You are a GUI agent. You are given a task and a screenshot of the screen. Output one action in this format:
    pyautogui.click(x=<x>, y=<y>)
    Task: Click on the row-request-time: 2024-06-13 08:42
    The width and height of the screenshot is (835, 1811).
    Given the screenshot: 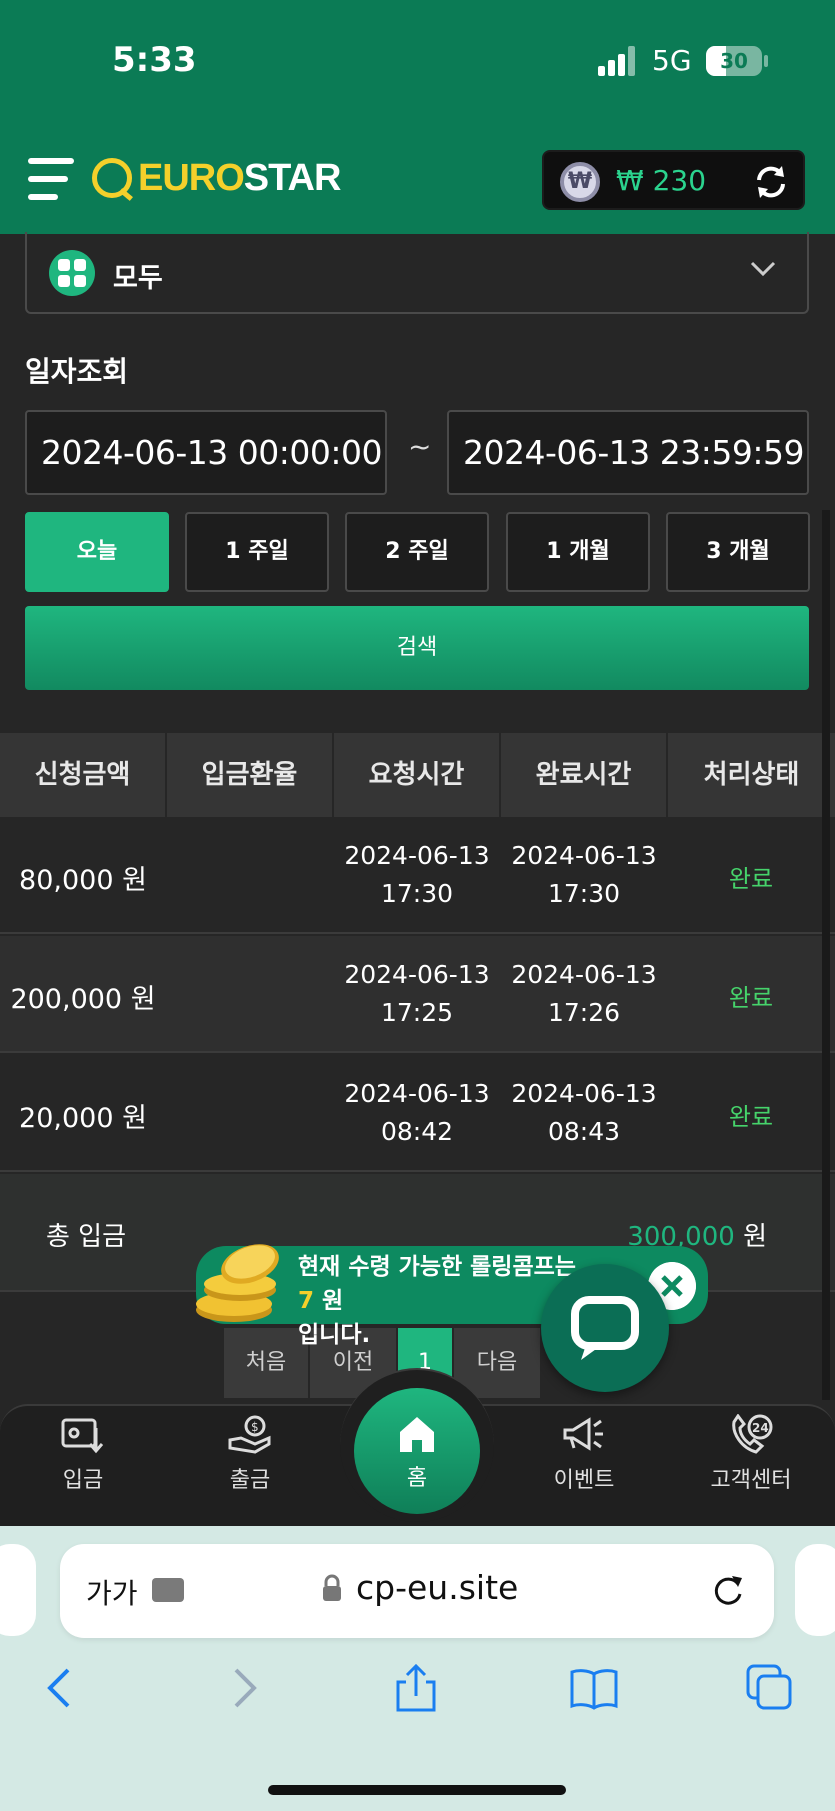 What is the action you would take?
    pyautogui.click(x=417, y=1113)
    